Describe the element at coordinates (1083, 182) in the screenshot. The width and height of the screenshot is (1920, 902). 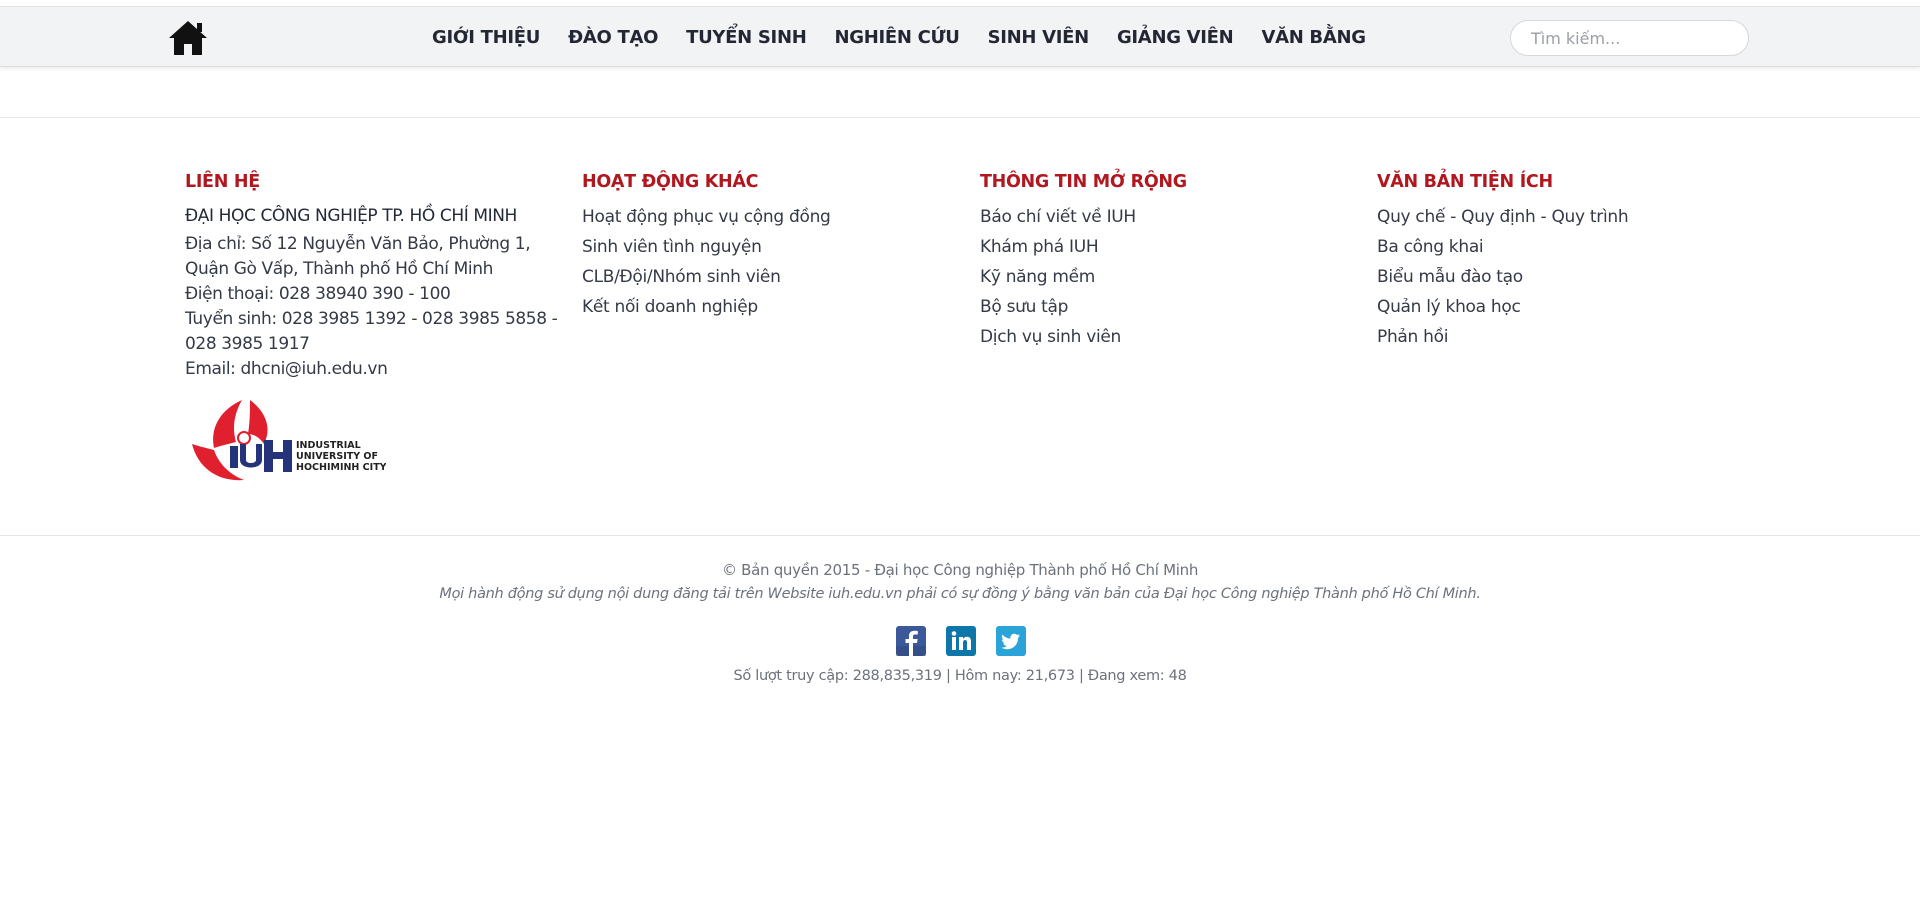
I see `extended-info-title: THÔNG TIN MỞ RỘNG` at that location.